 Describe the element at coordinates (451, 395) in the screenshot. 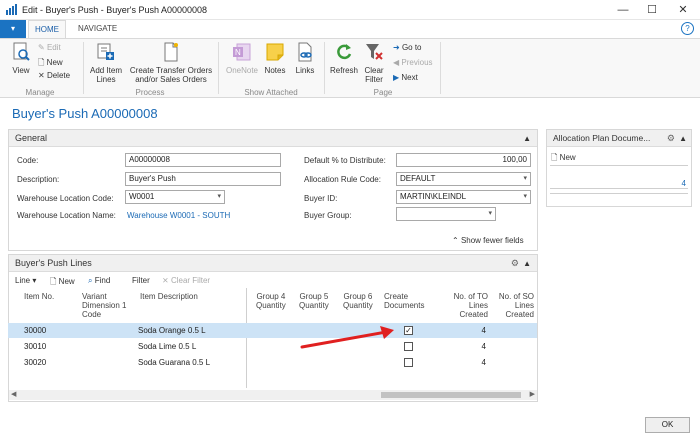

I see `scrollbar-thumb` at that location.